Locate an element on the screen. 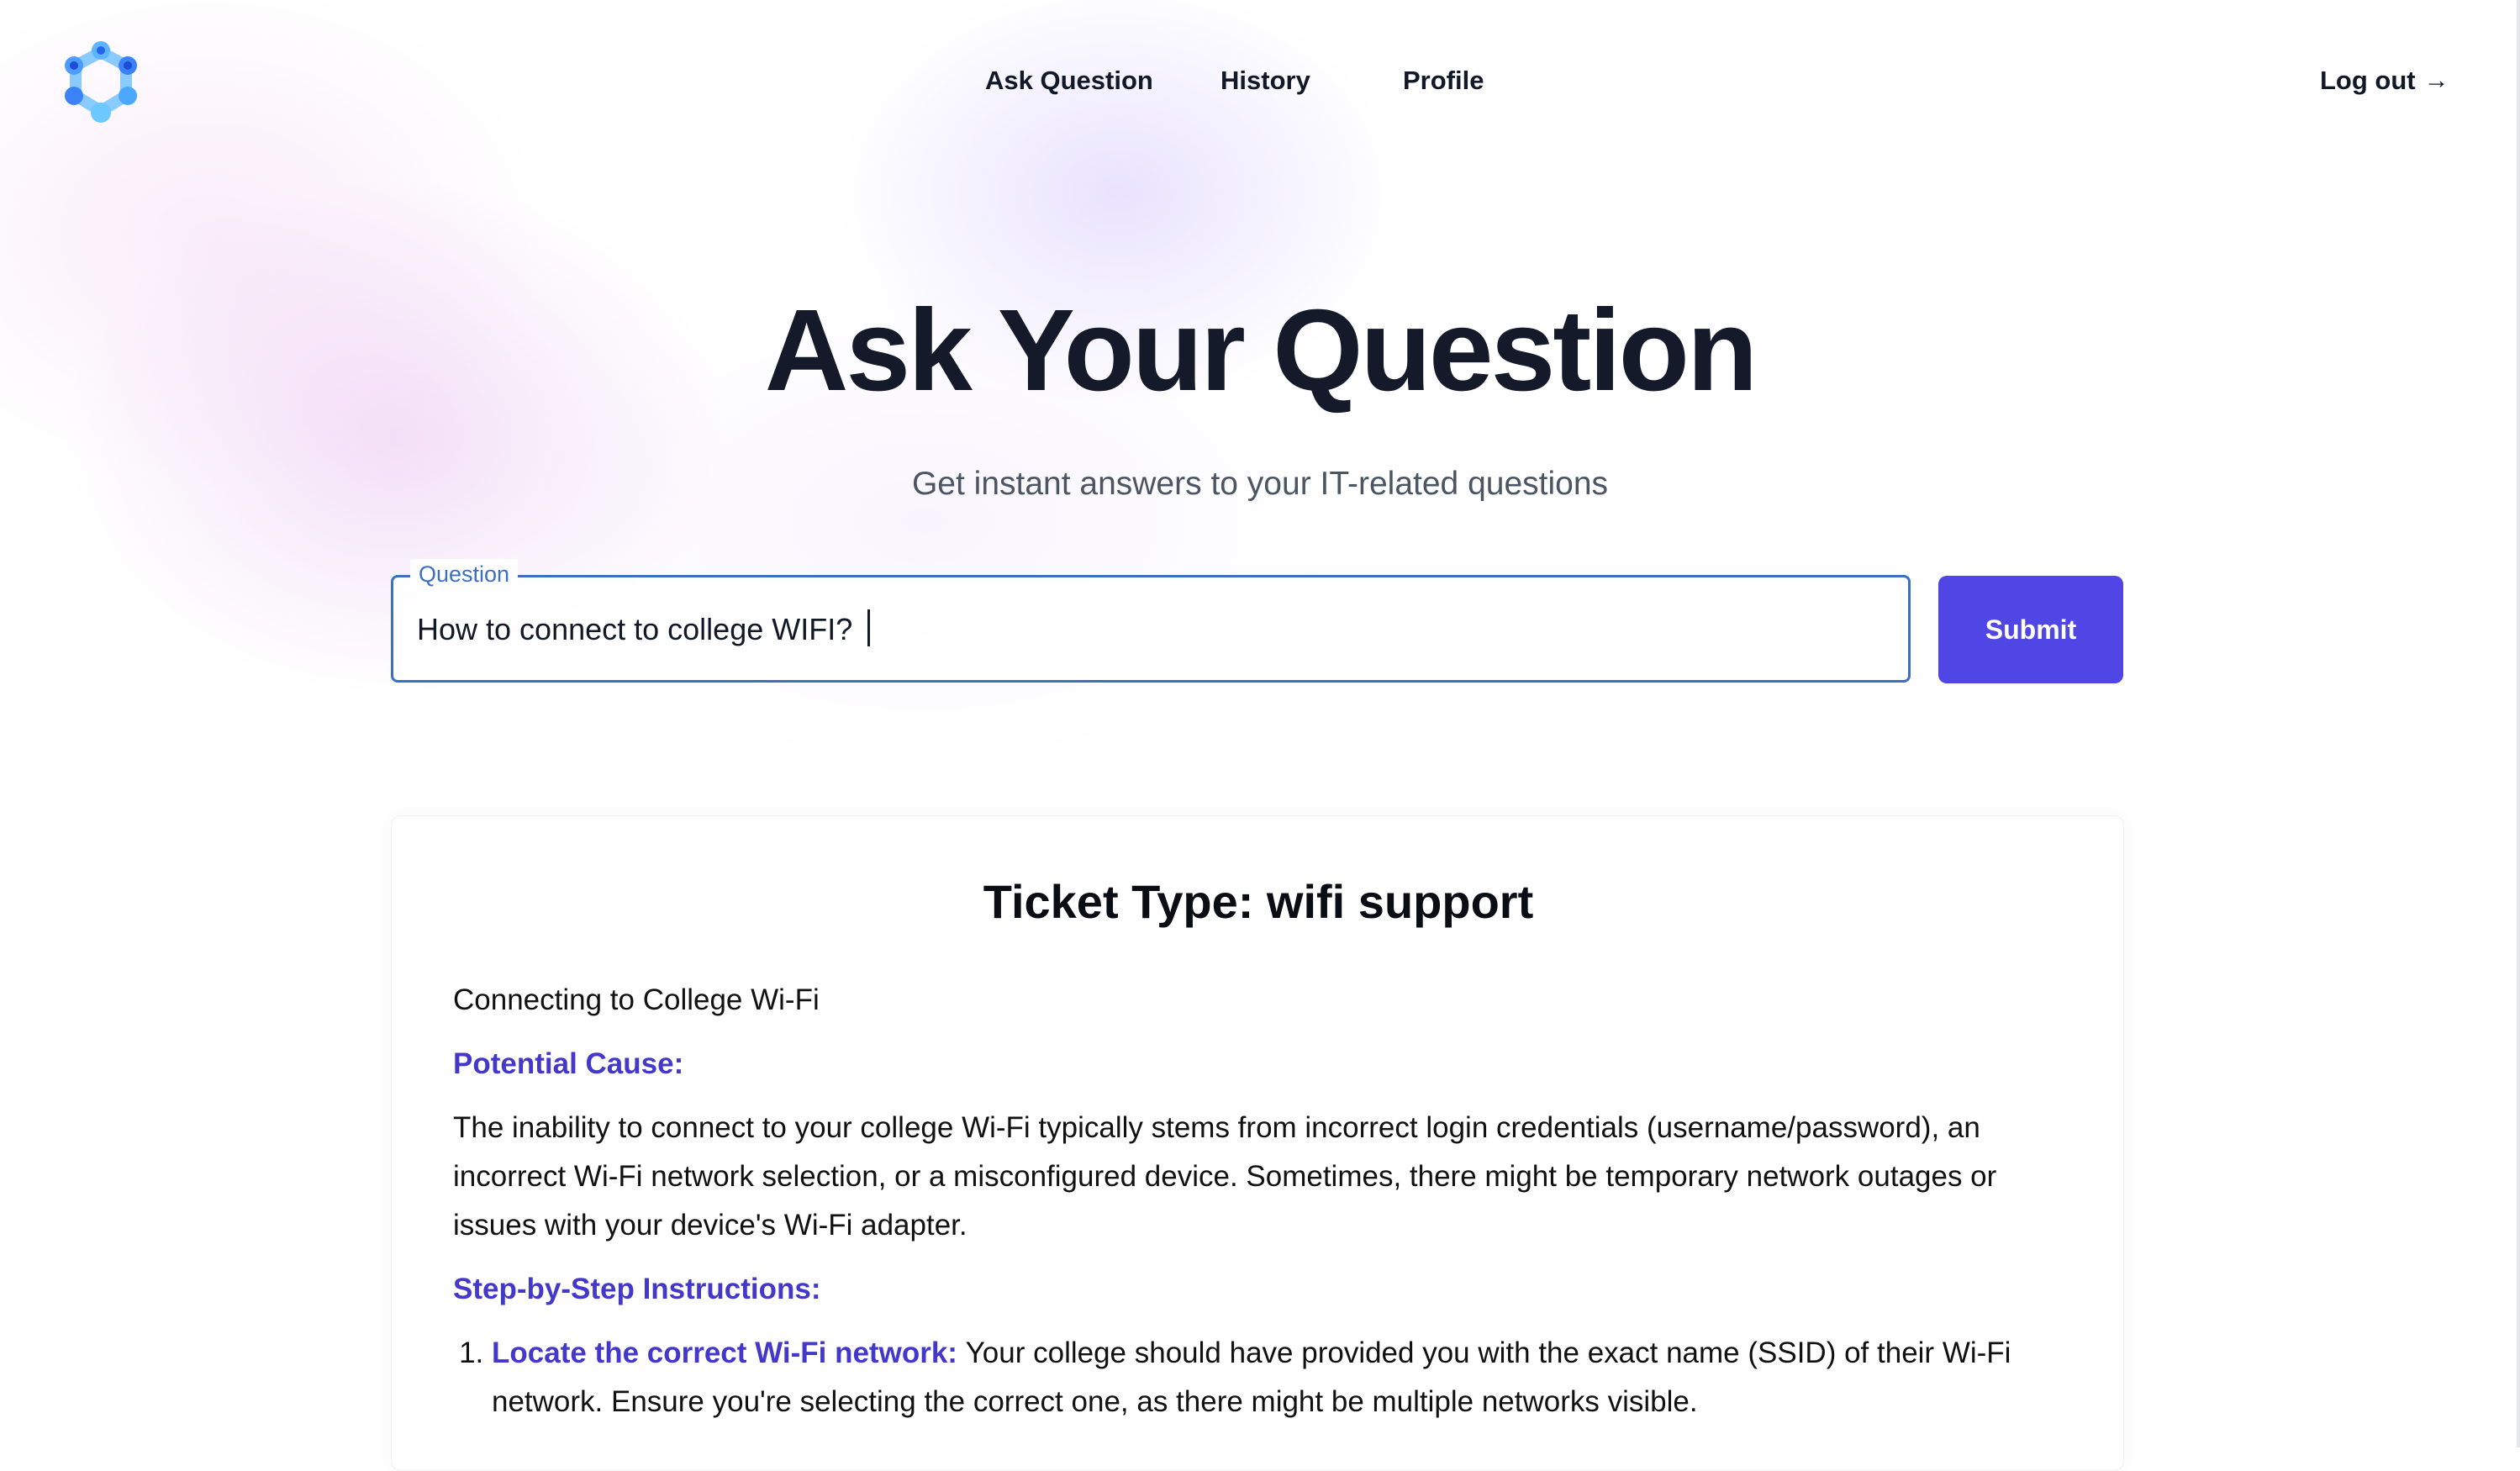  submit-button: Submit is located at coordinates (2030, 629).